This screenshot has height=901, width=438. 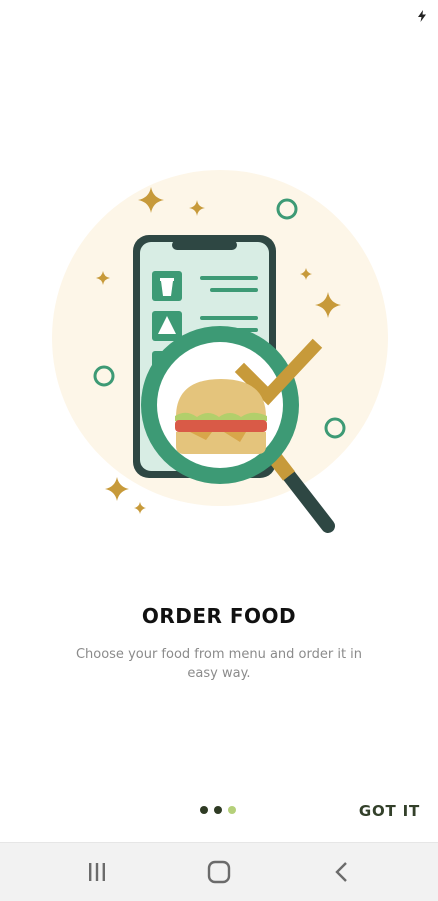 I want to click on page-indicator, so click(x=218, y=810).